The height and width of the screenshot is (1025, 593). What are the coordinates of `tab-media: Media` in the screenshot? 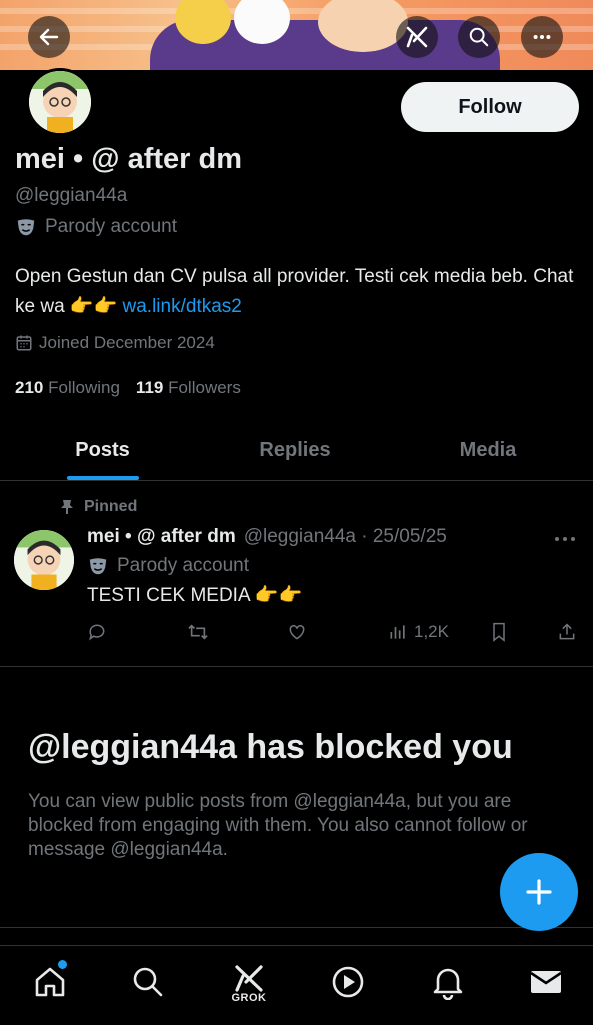 It's located at (488, 450).